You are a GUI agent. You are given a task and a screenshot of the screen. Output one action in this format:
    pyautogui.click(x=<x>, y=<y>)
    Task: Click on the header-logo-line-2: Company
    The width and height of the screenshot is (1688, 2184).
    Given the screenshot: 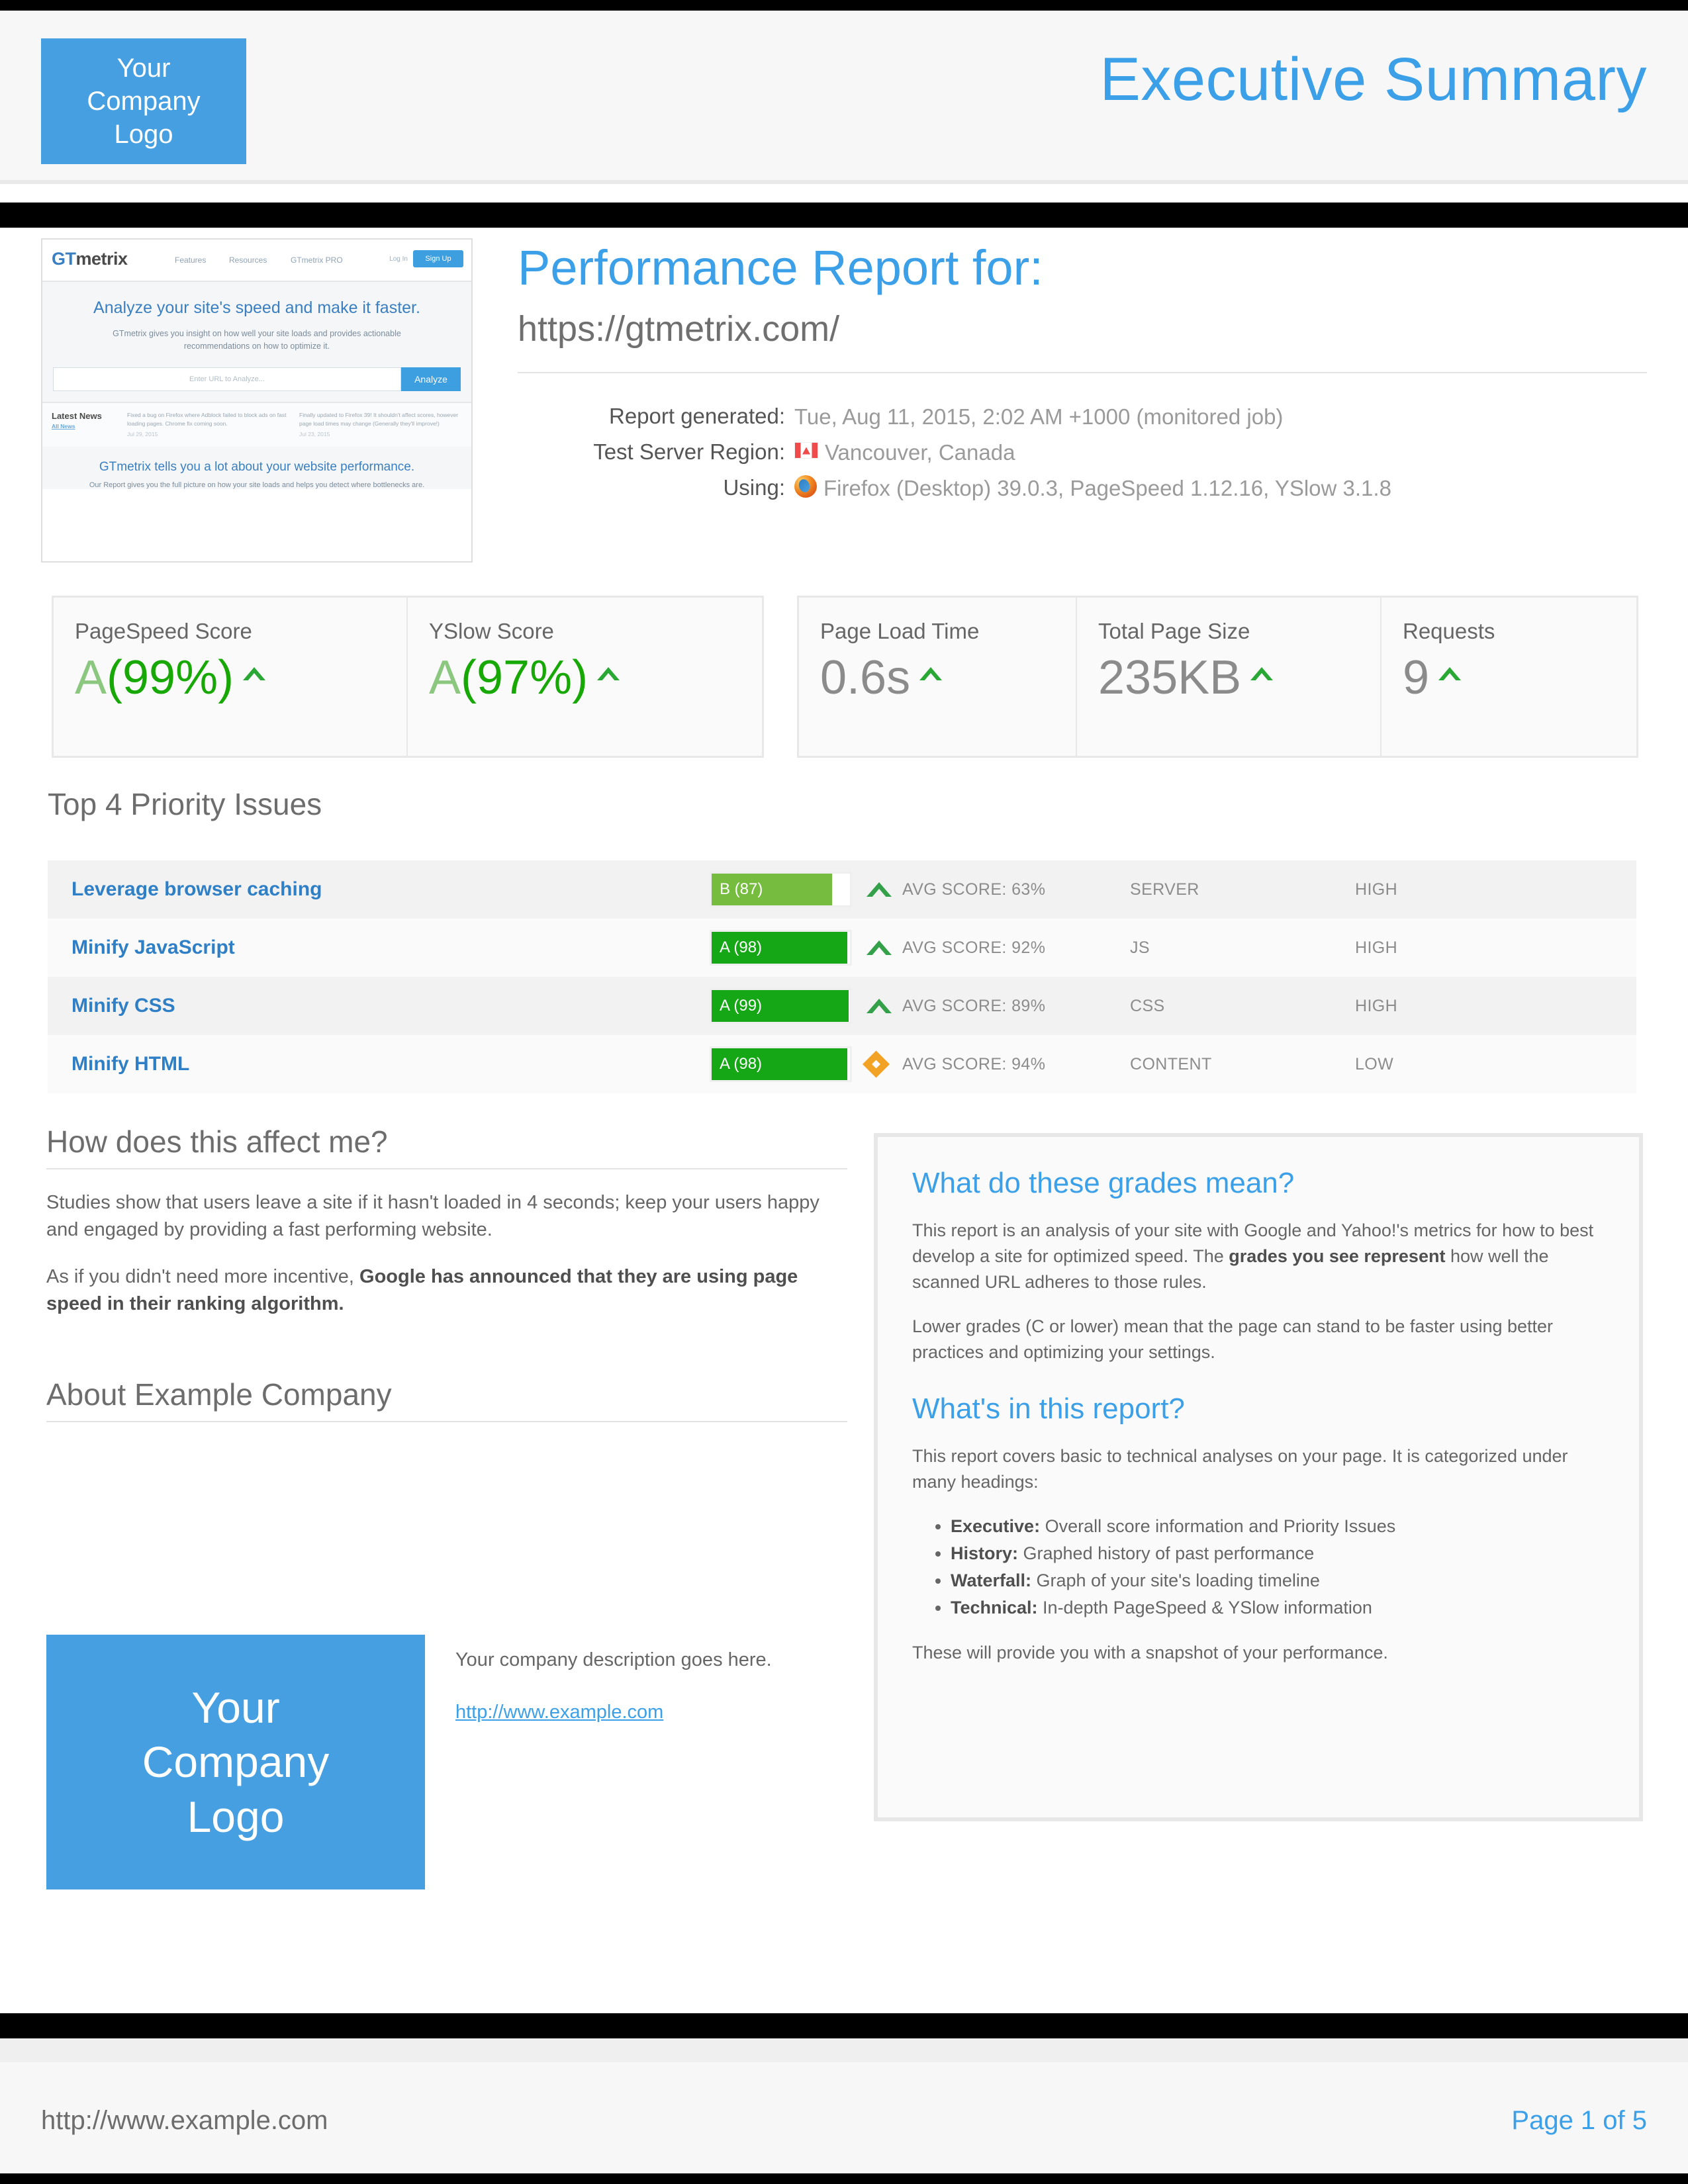 What is the action you would take?
    pyautogui.click(x=144, y=101)
    